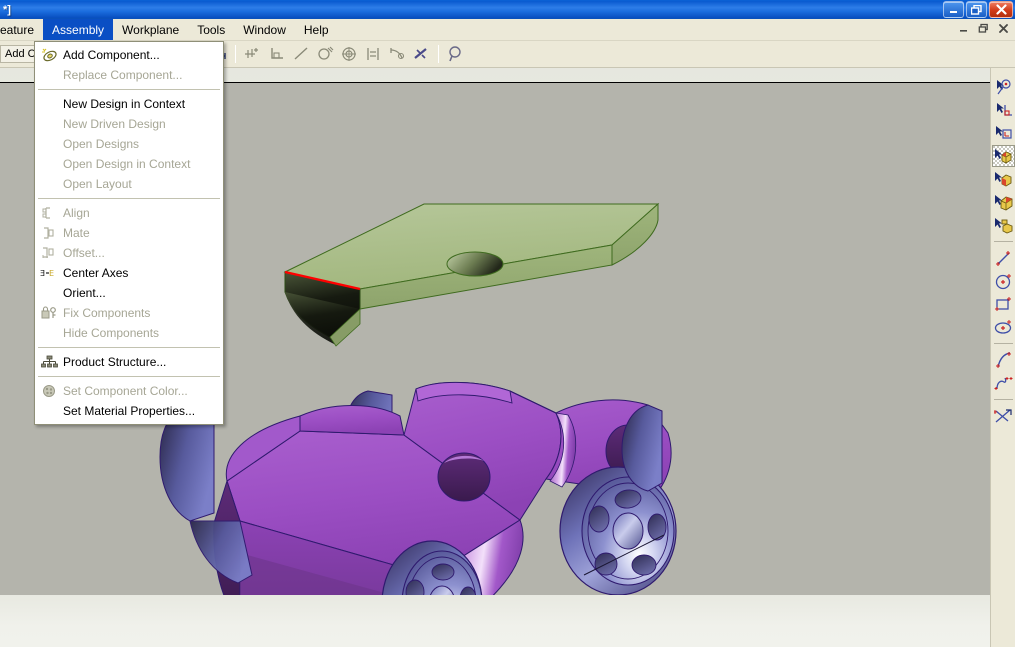 The image size is (1015, 647). I want to click on menu-item-label: Open Layout, so click(97, 184).